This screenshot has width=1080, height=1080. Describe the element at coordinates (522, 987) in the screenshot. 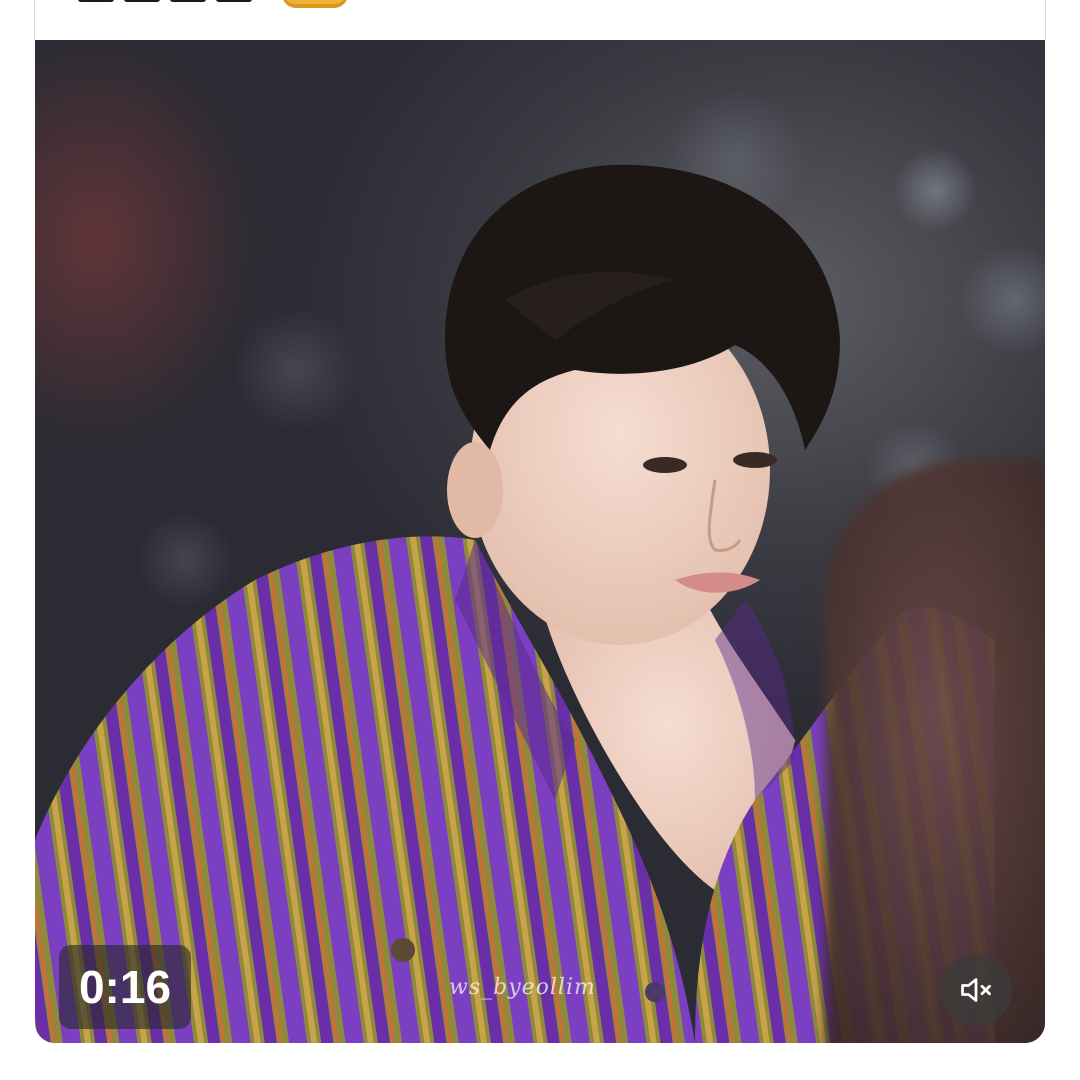

I see `video-watermark: ws_byeollim` at that location.